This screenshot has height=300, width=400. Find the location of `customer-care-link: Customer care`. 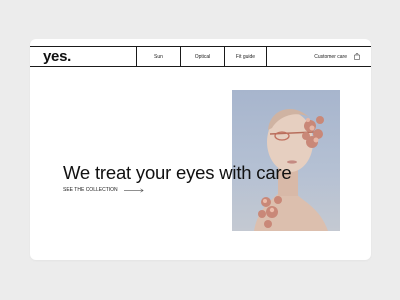

customer-care-link: Customer care is located at coordinates (330, 57).